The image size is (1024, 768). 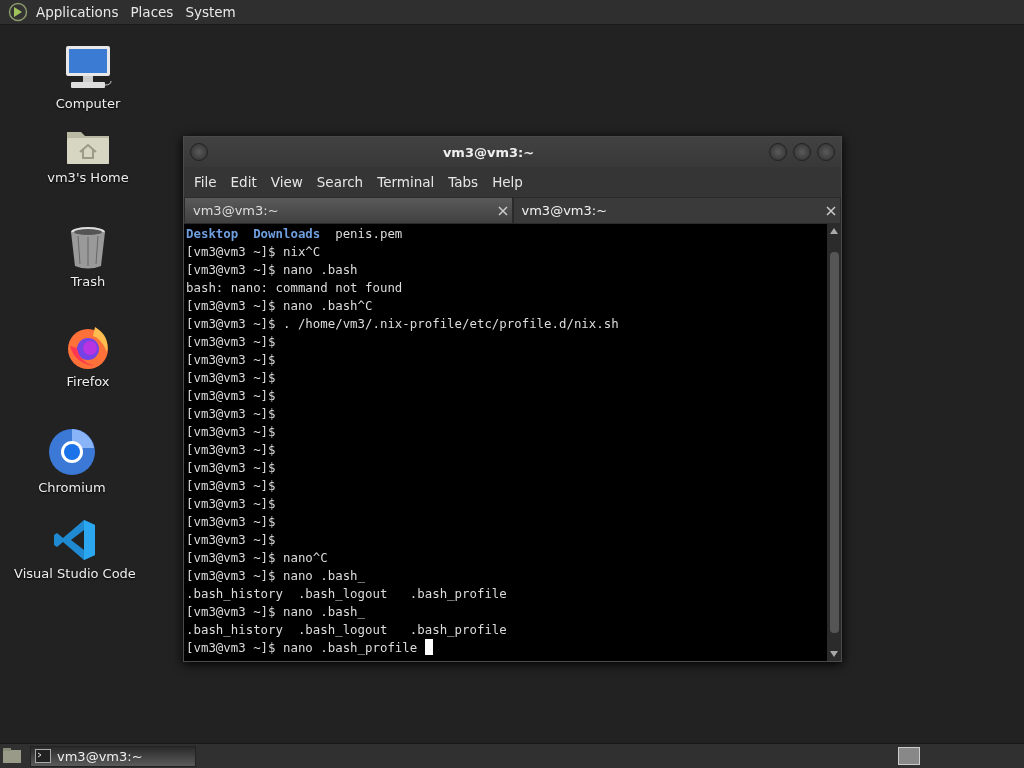 I want to click on directory-name: Downloads, so click(x=287, y=234).